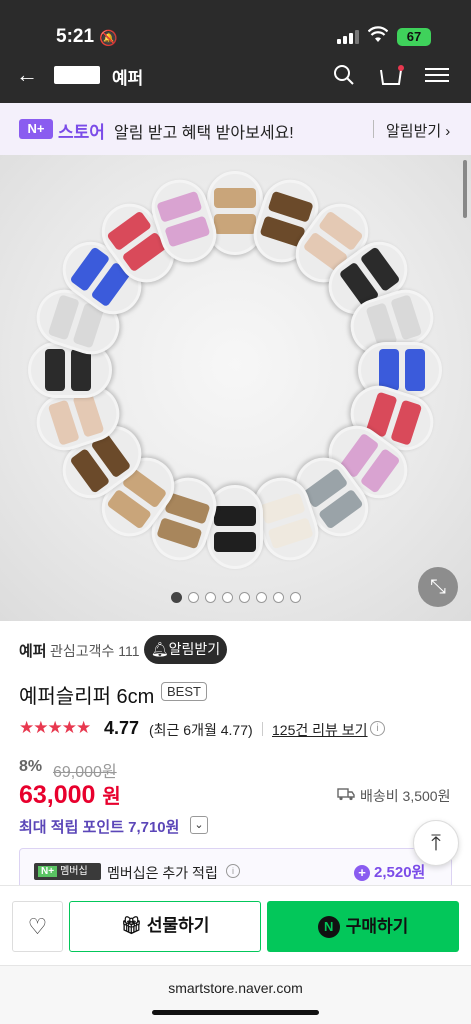 This screenshot has width=471, height=1024. Describe the element at coordinates (235, 988) in the screenshot. I see `url-text: smartstore.naver.com` at that location.